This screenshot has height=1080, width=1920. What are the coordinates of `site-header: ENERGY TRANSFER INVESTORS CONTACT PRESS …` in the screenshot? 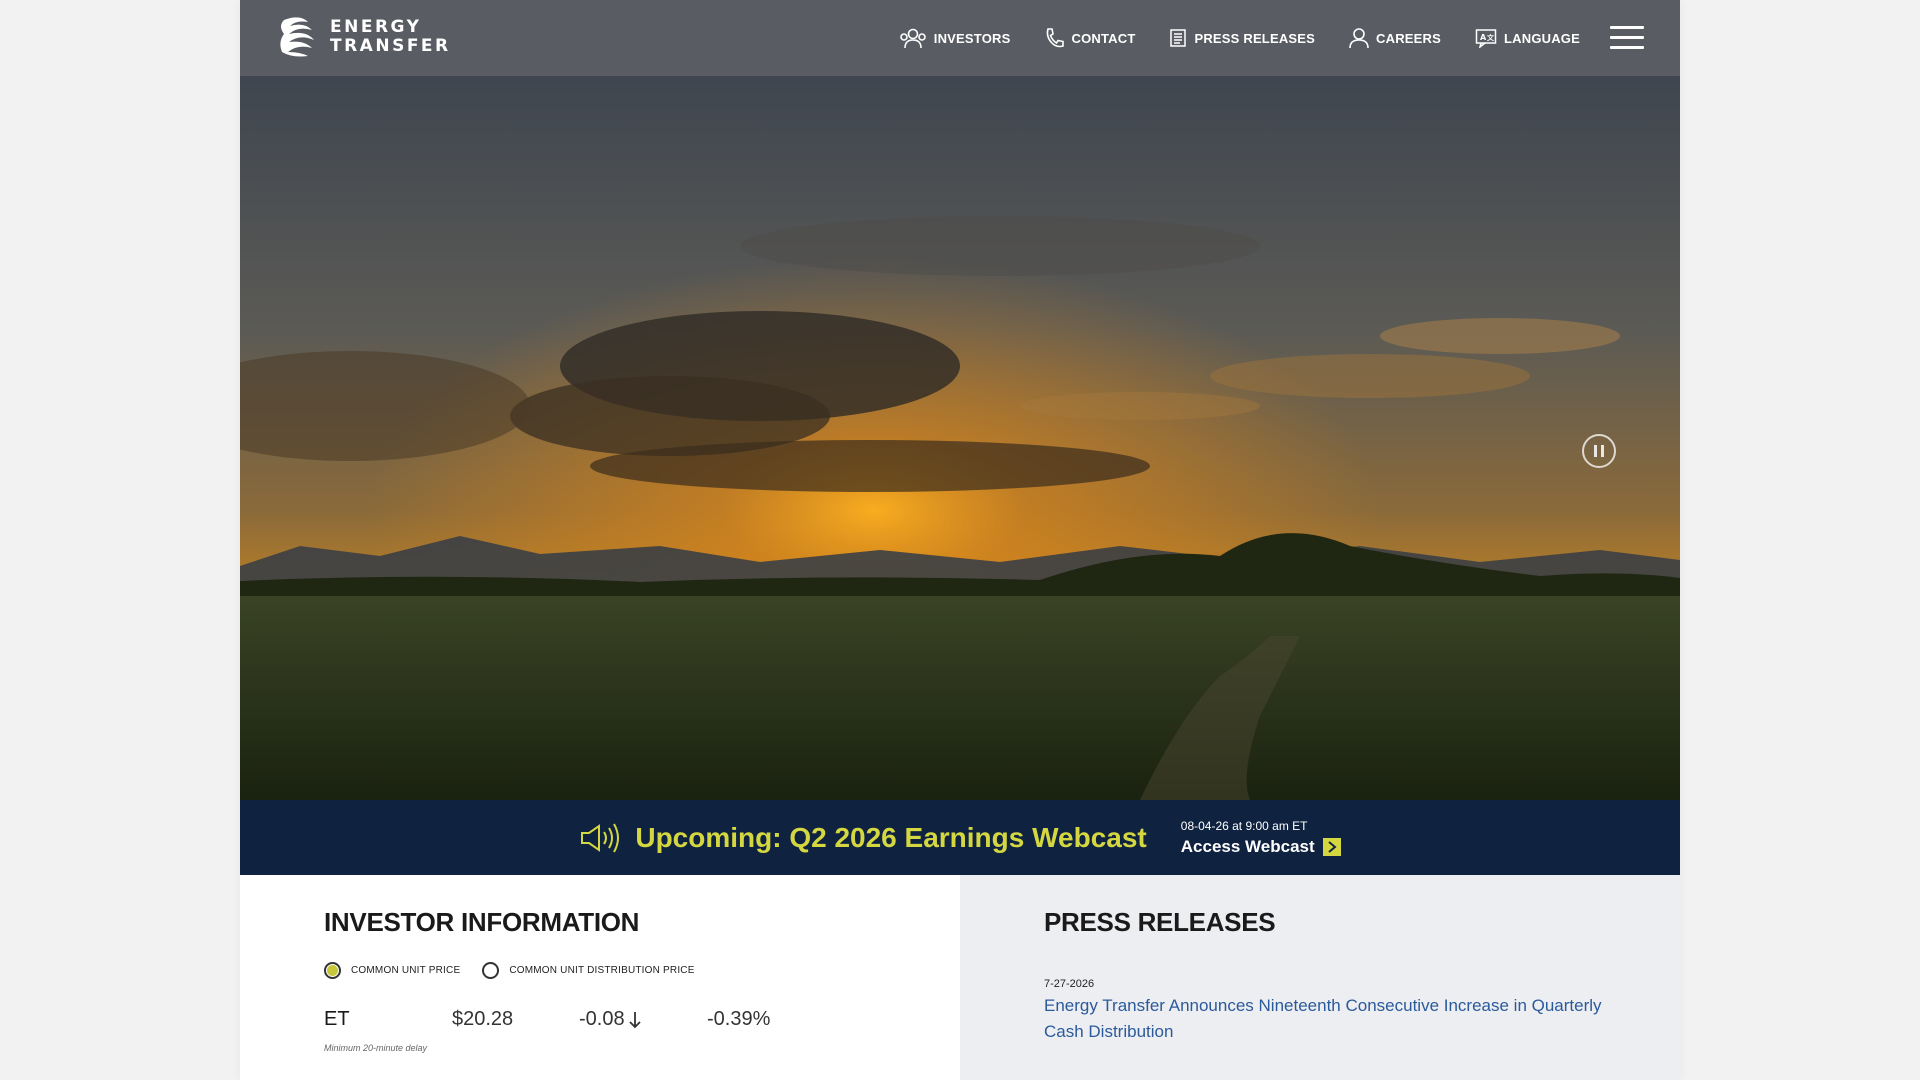 It's located at (960, 38).